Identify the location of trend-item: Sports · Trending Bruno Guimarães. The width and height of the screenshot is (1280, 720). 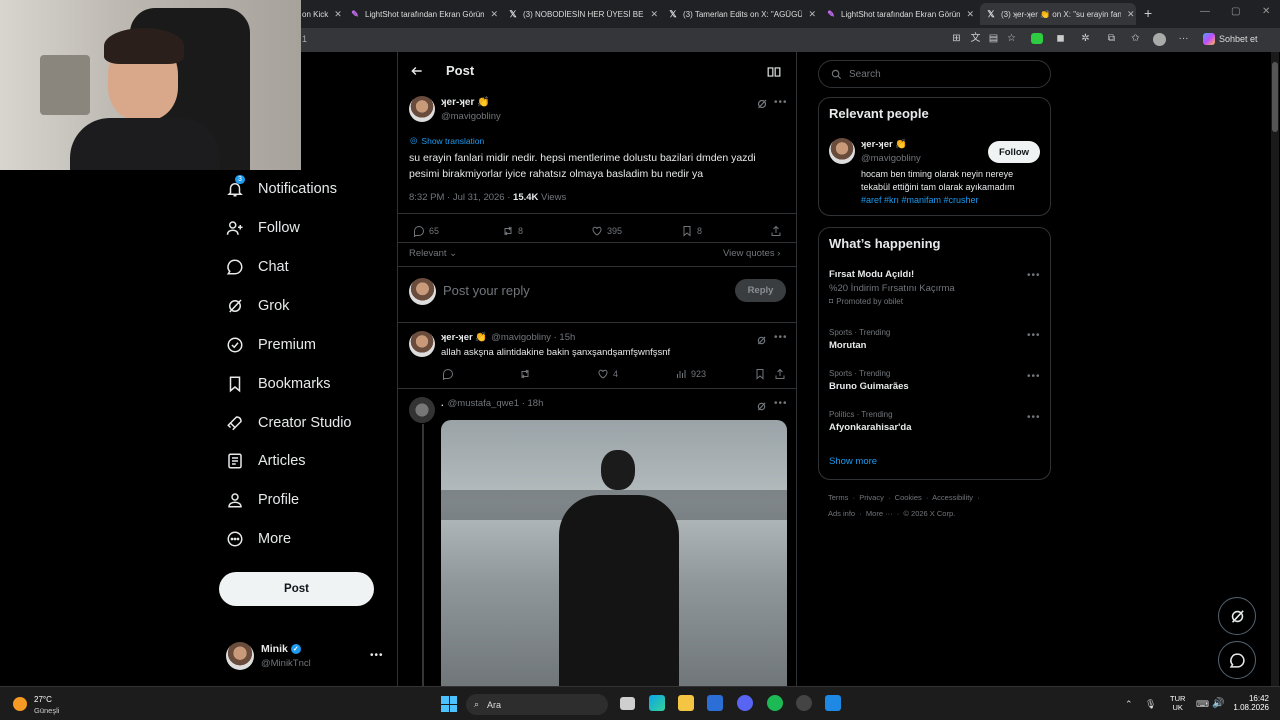
(869, 380).